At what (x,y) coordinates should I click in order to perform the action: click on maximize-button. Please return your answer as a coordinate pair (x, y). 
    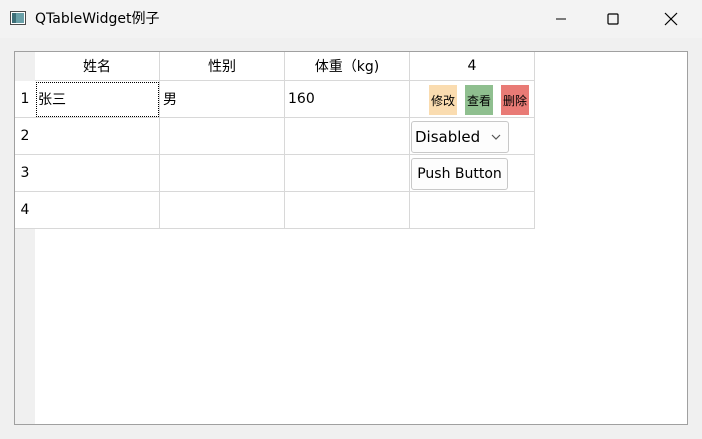
    Looking at the image, I should click on (613, 19).